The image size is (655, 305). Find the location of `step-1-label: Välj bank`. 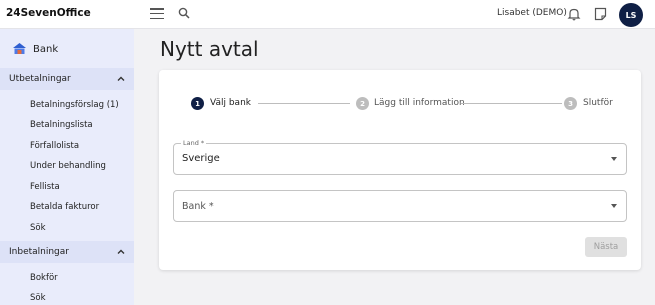

step-1-label: Välj bank is located at coordinates (230, 103).